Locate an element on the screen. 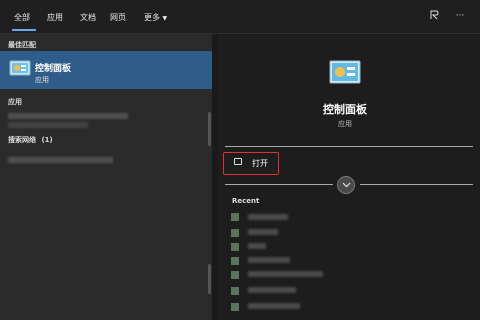  detail-separator is located at coordinates (349, 146).